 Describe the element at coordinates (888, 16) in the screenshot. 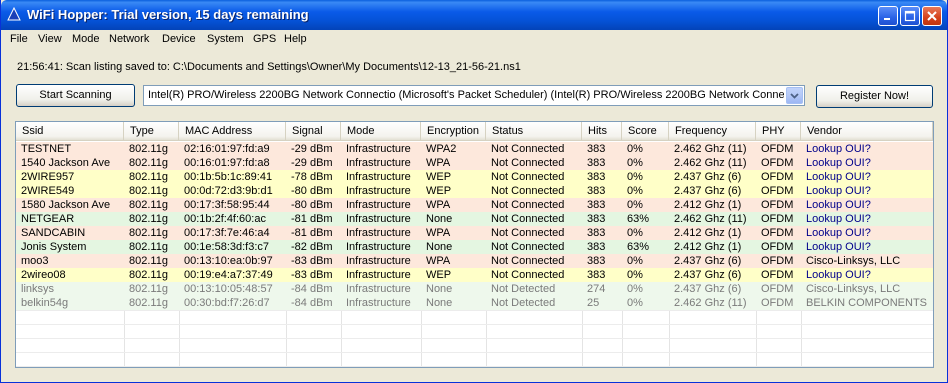

I see `minimize-button` at that location.